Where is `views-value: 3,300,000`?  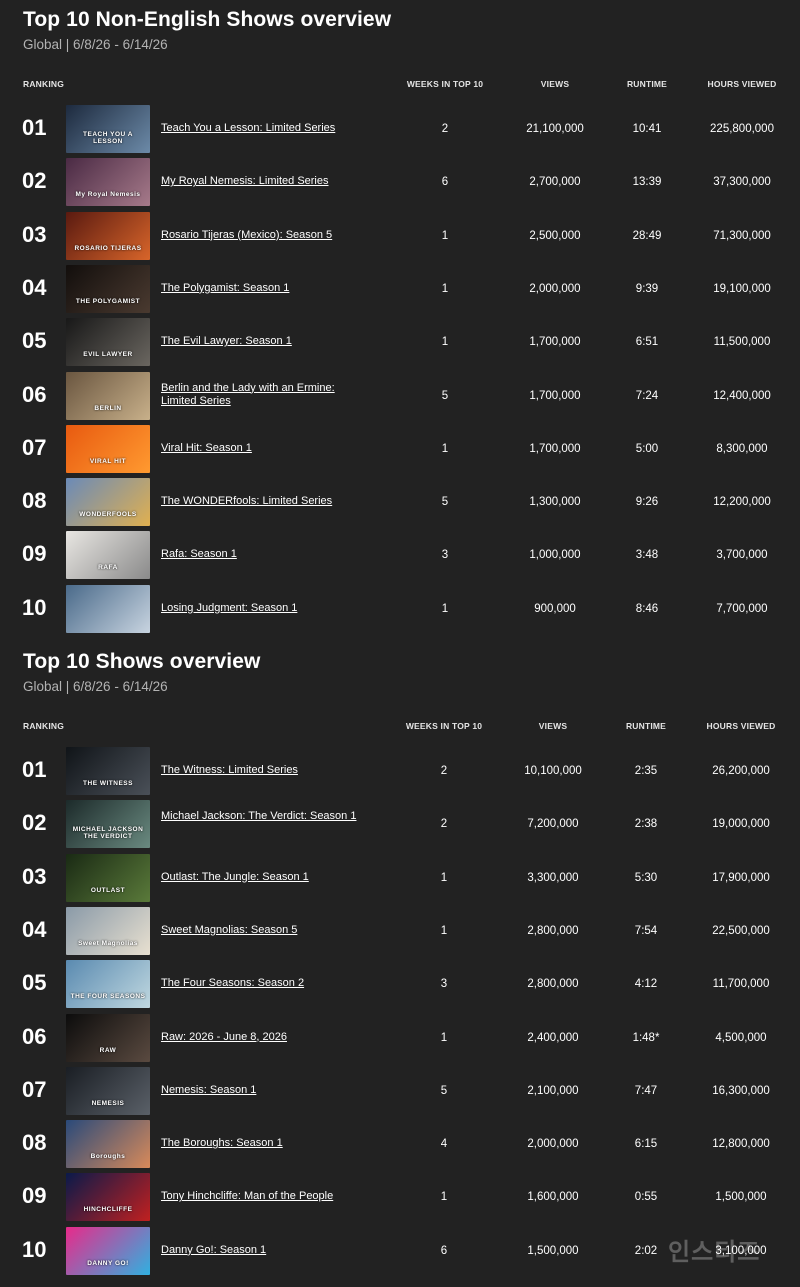 views-value: 3,300,000 is located at coordinates (553, 877).